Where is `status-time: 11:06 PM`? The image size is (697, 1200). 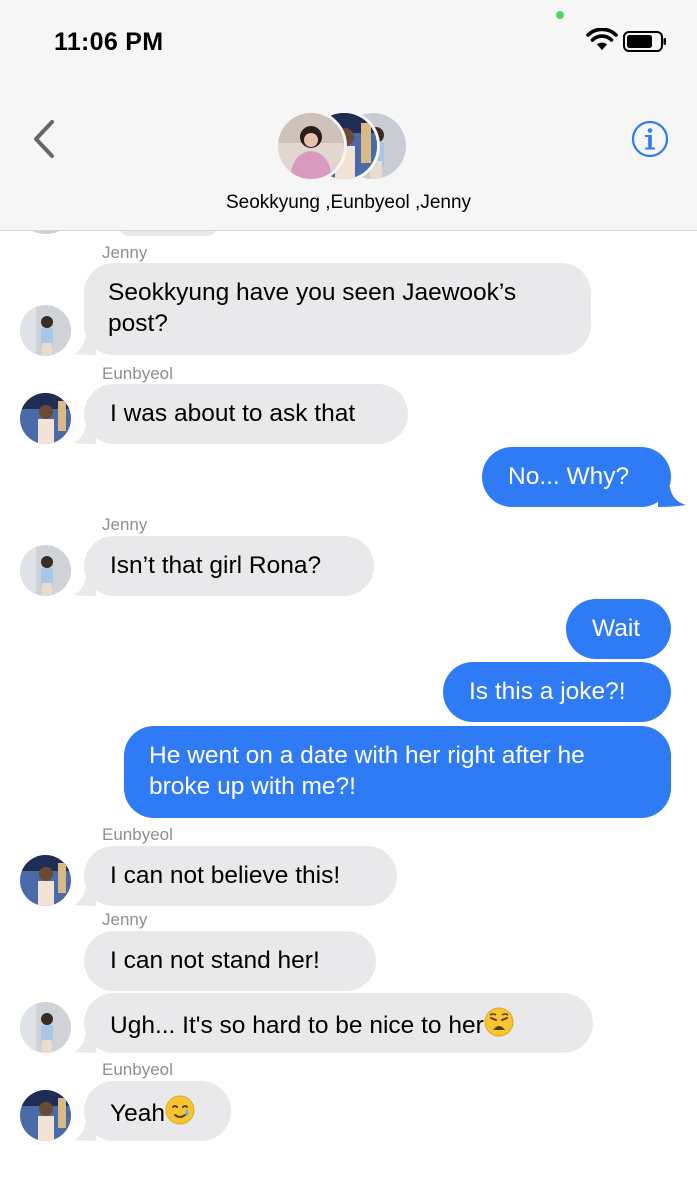
status-time: 11:06 PM is located at coordinates (109, 42).